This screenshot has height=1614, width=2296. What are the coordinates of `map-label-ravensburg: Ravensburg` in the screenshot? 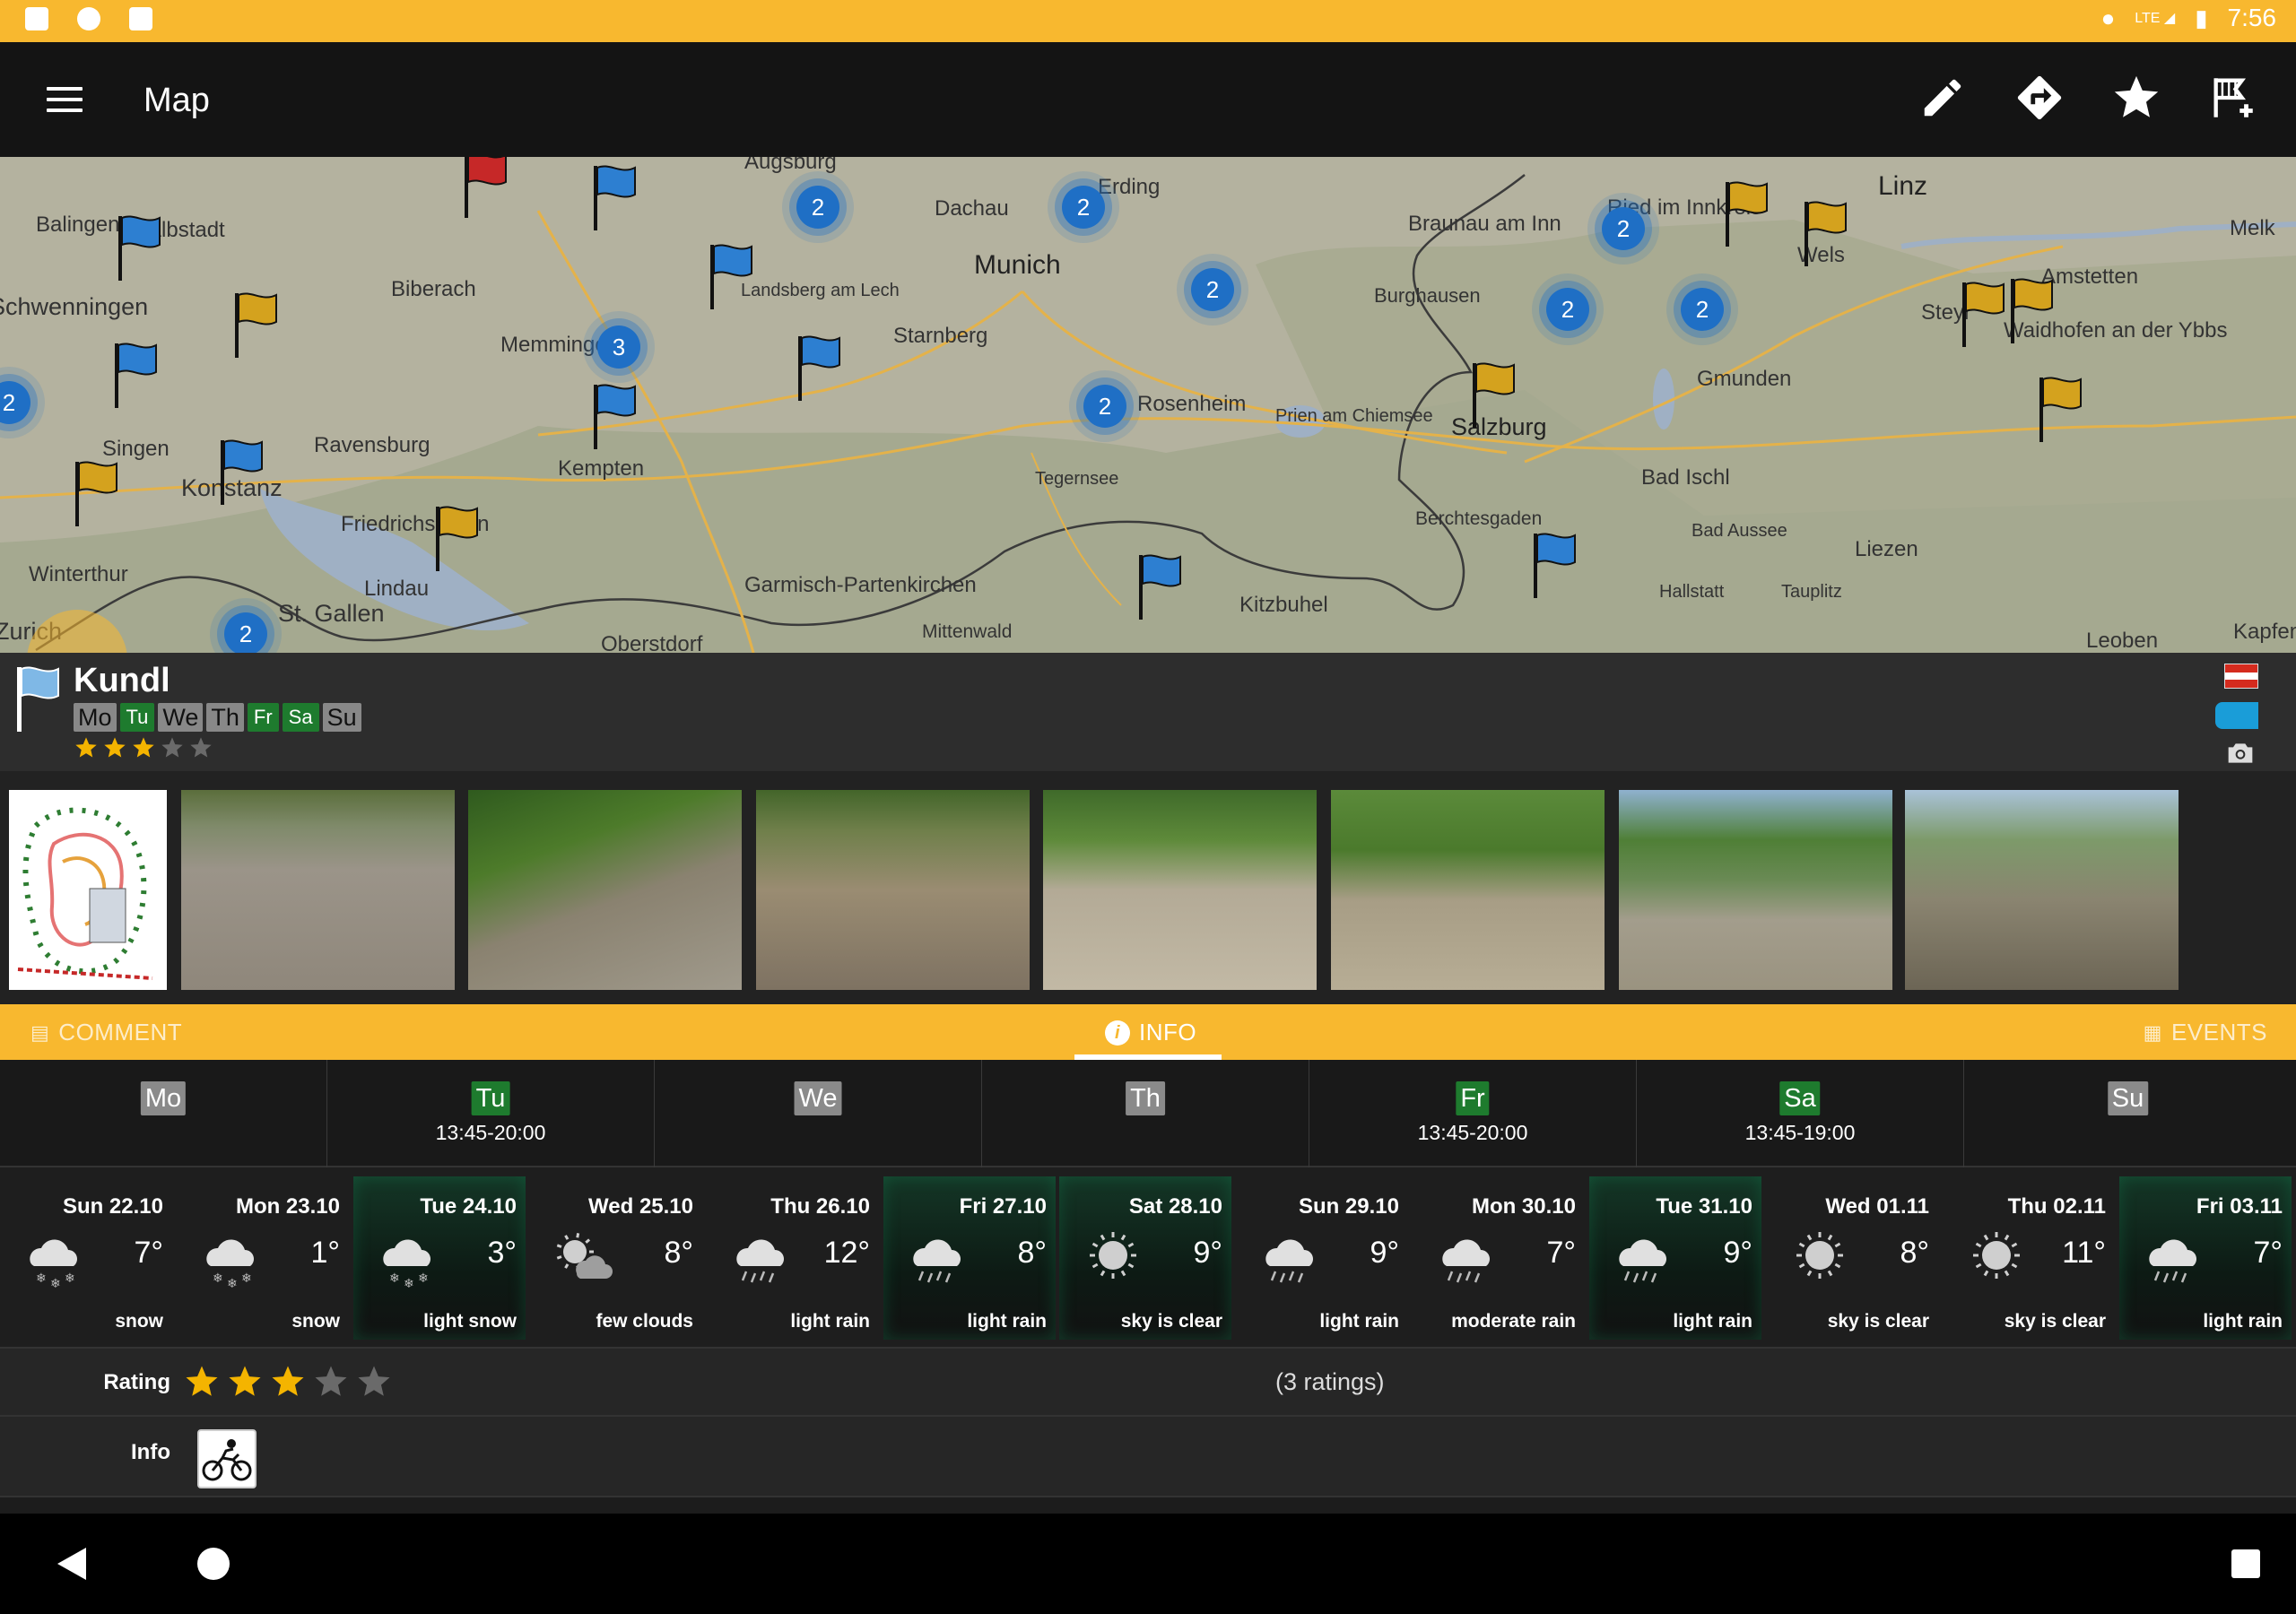 It's located at (372, 445).